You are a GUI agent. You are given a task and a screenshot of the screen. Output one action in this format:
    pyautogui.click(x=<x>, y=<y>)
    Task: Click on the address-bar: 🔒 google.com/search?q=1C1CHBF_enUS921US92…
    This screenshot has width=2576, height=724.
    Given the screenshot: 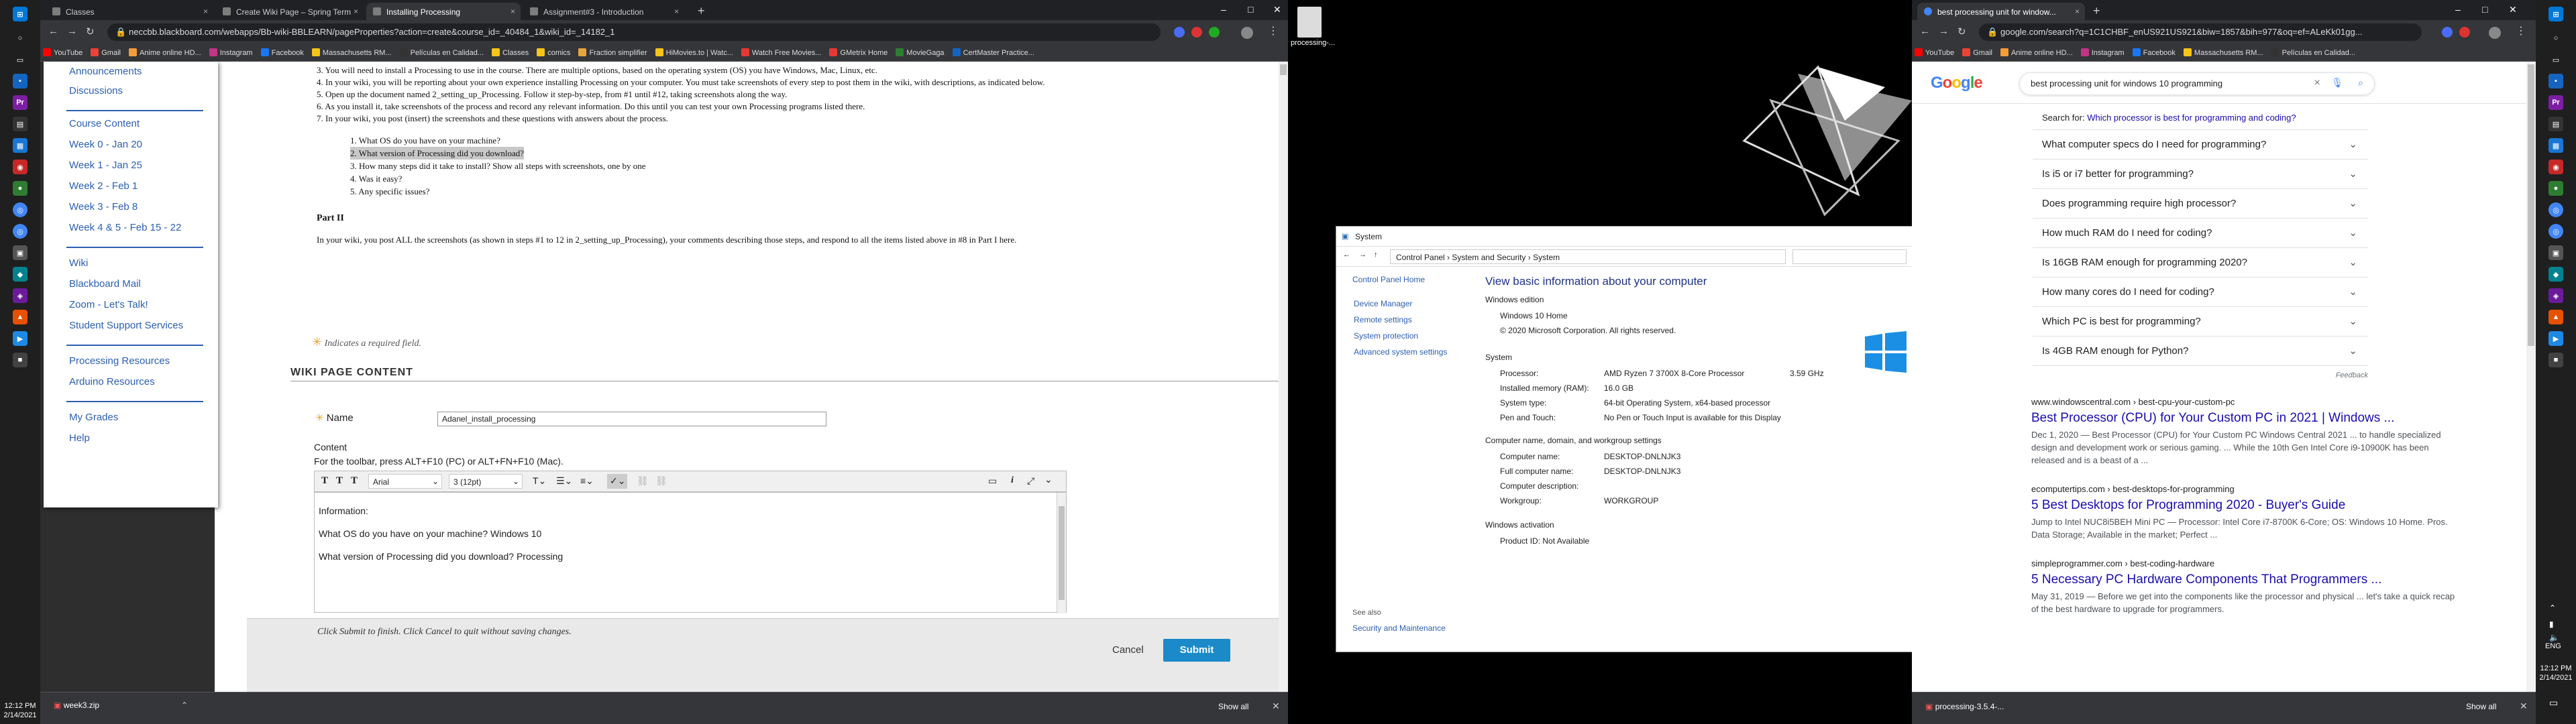 What is the action you would take?
    pyautogui.click(x=2200, y=32)
    